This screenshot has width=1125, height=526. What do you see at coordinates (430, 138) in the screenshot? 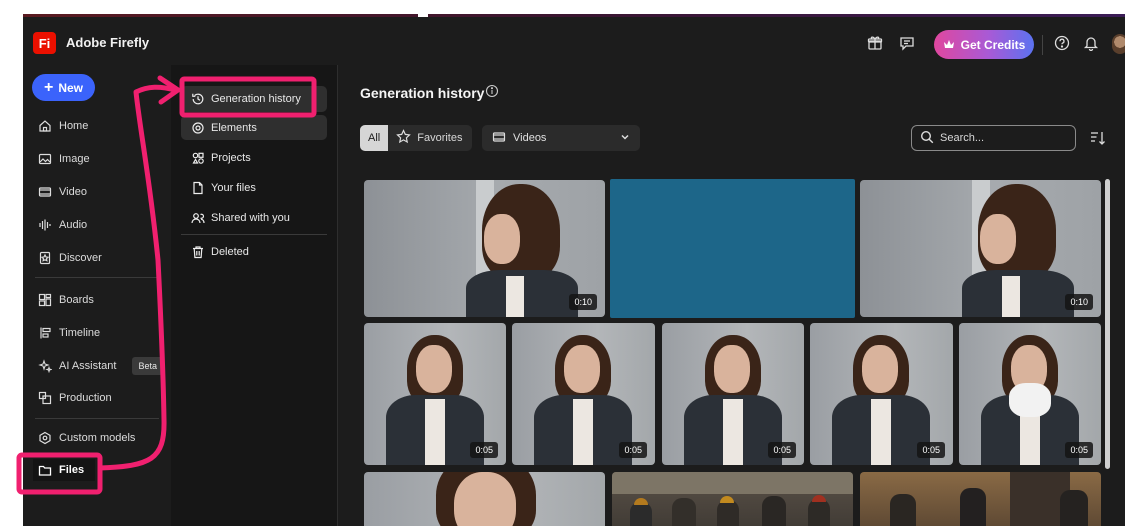
I see `filter-favorites-button: Favorites` at bounding box center [430, 138].